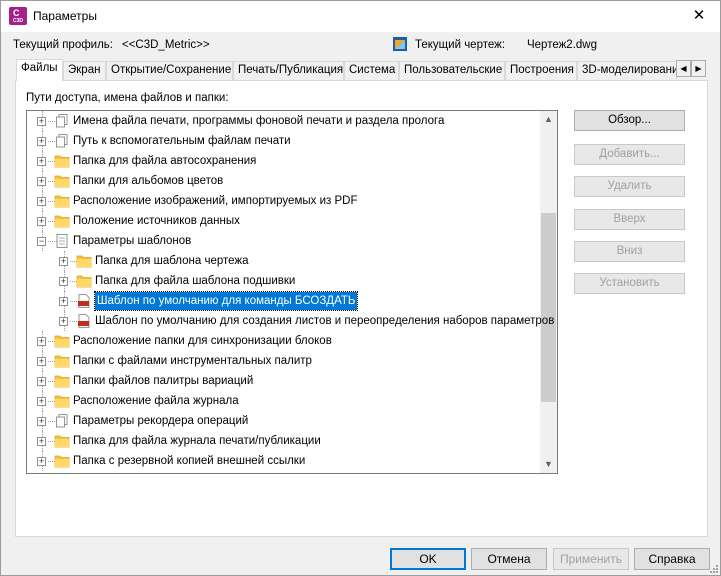 The width and height of the screenshot is (721, 576). What do you see at coordinates (400, 44) in the screenshot?
I see `drawing-icon` at bounding box center [400, 44].